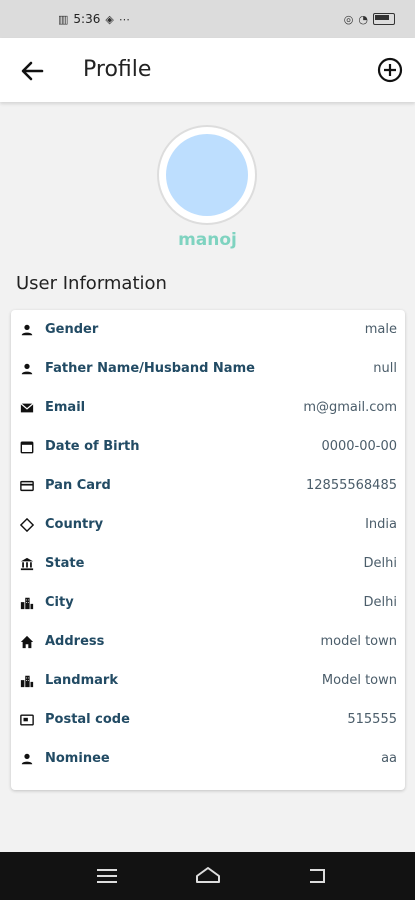 The image size is (415, 900). I want to click on info-row-landmark: Landmark Model town, so click(208, 680).